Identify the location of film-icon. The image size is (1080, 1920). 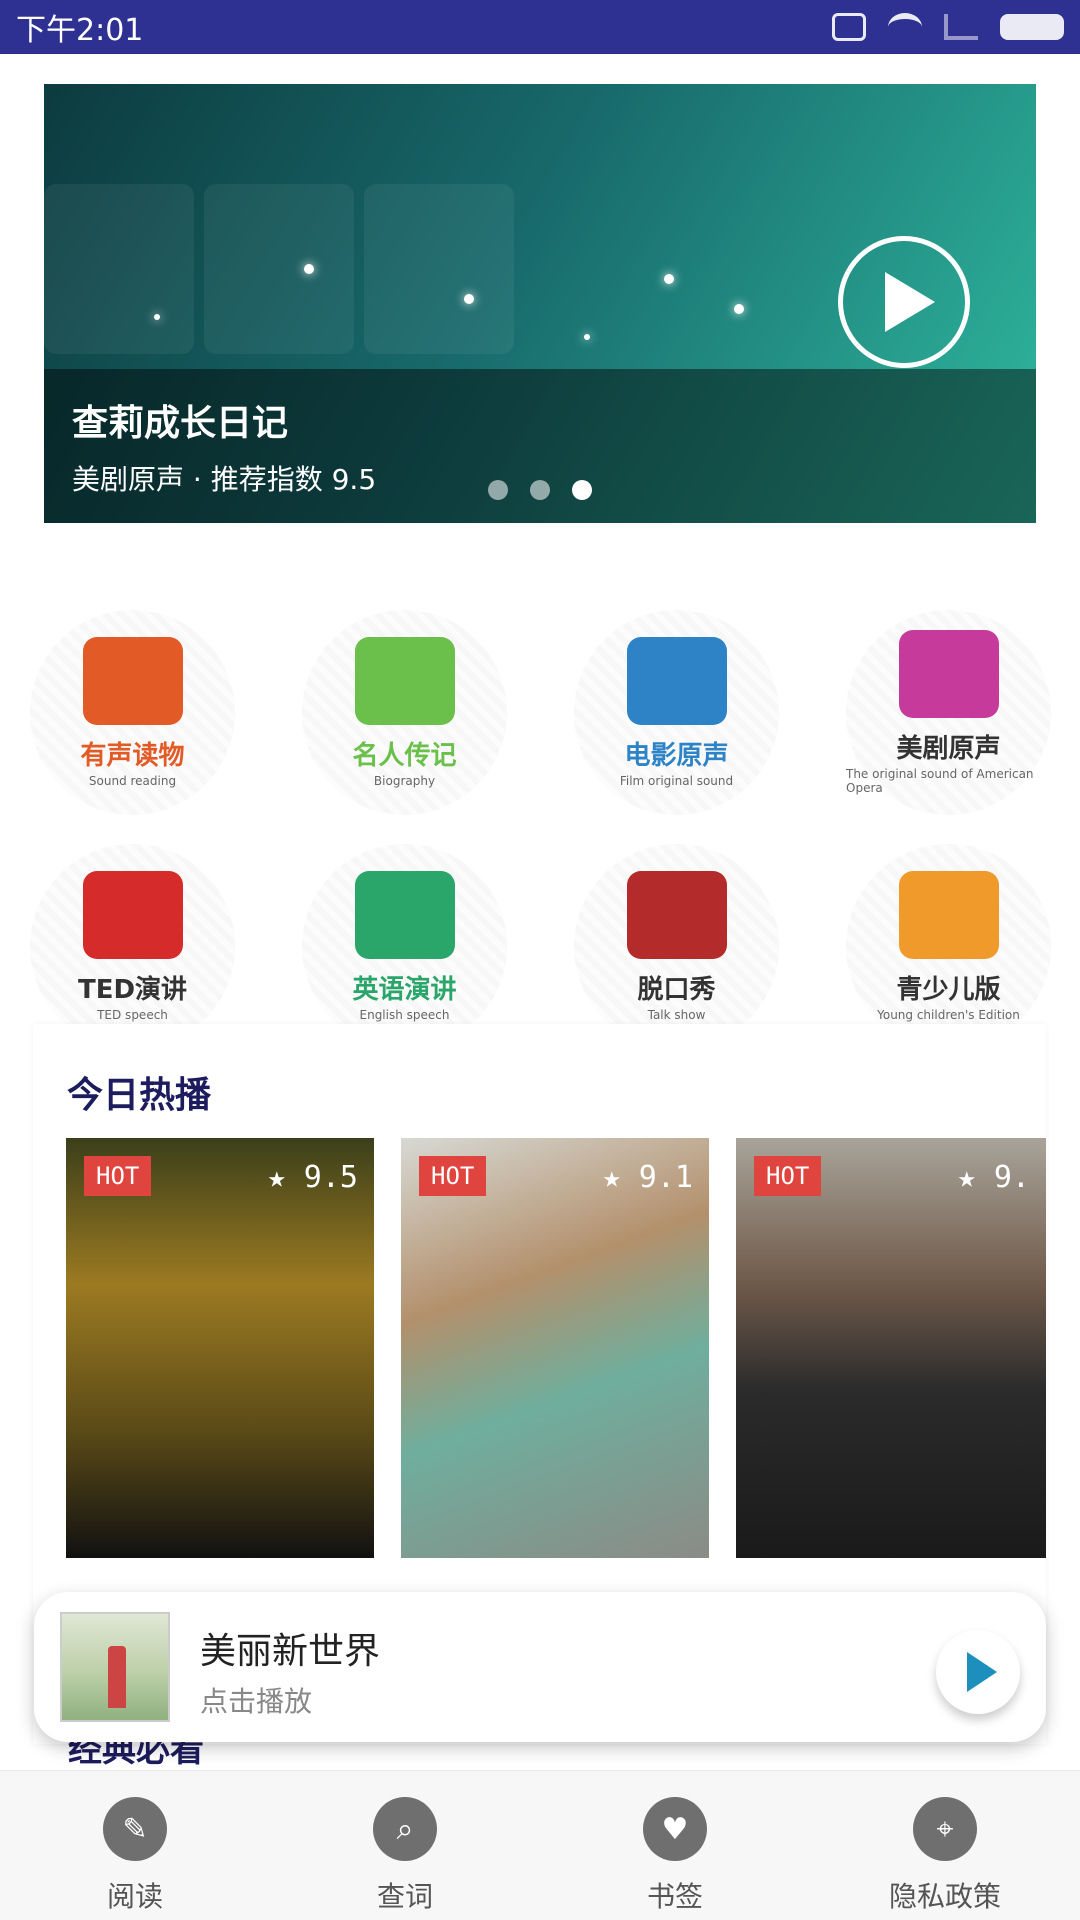
(676, 681).